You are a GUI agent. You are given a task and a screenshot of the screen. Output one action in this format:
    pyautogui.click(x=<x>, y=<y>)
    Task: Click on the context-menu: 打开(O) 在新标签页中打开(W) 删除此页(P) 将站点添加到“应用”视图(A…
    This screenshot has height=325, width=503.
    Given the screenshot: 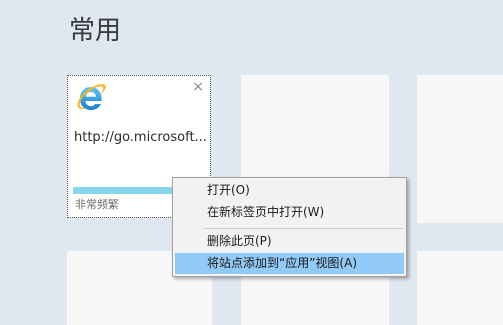 What is the action you would take?
    pyautogui.click(x=289, y=227)
    